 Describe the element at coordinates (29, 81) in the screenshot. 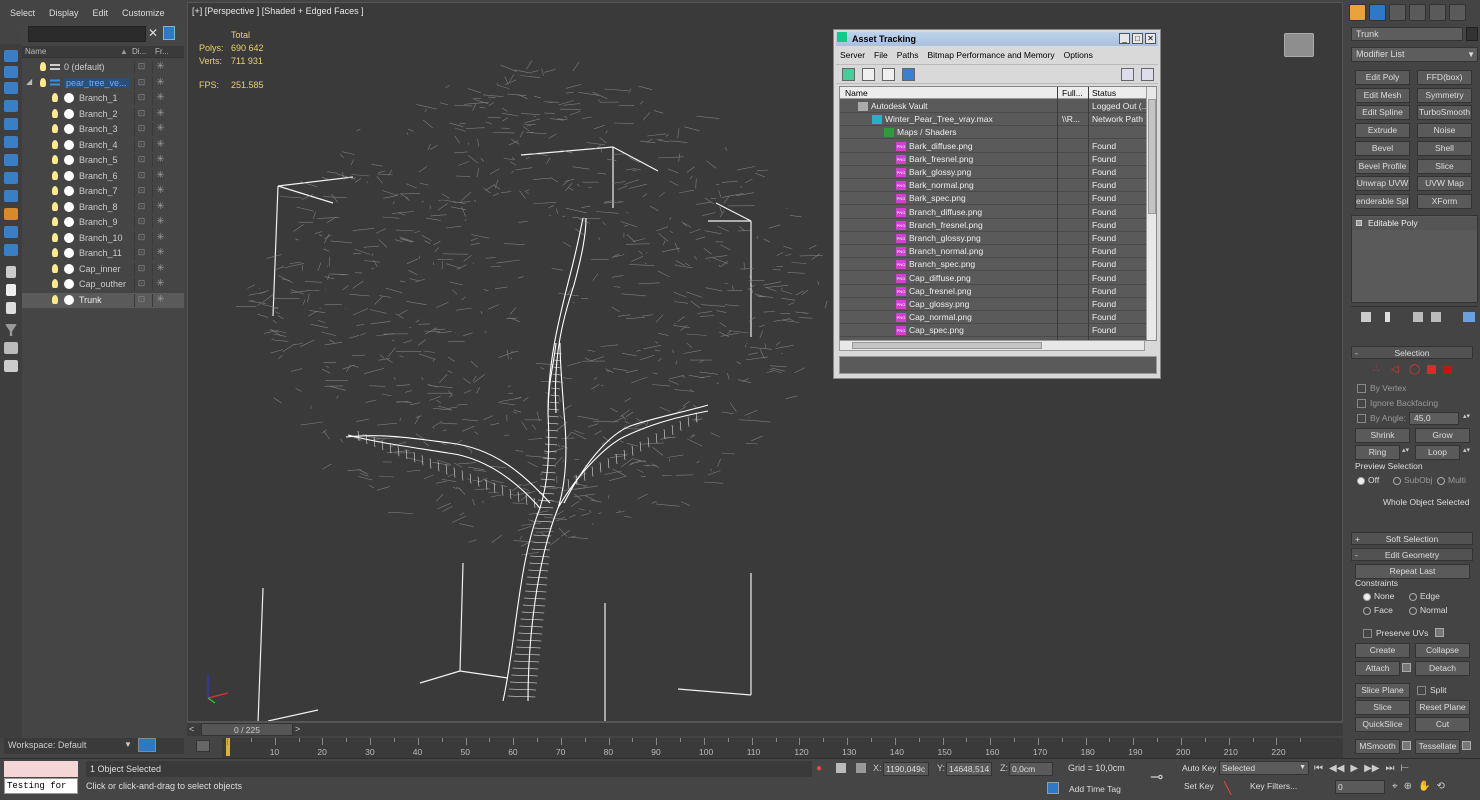

I see `expand-arrow-icon: ◢` at that location.